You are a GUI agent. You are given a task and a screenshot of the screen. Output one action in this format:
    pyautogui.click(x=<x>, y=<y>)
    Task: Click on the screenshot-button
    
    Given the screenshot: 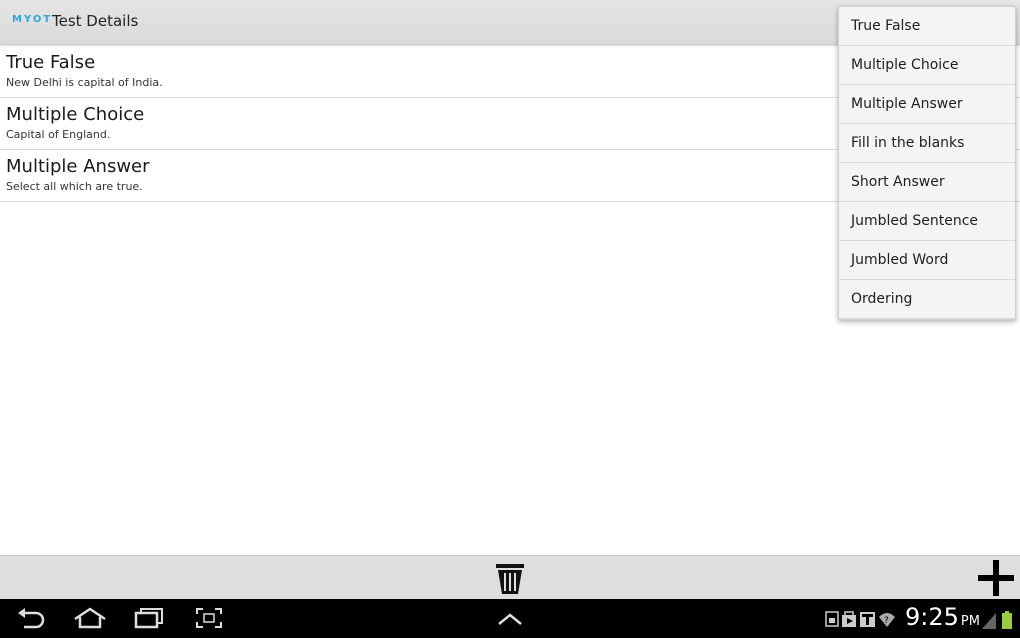 What is the action you would take?
    pyautogui.click(x=209, y=620)
    